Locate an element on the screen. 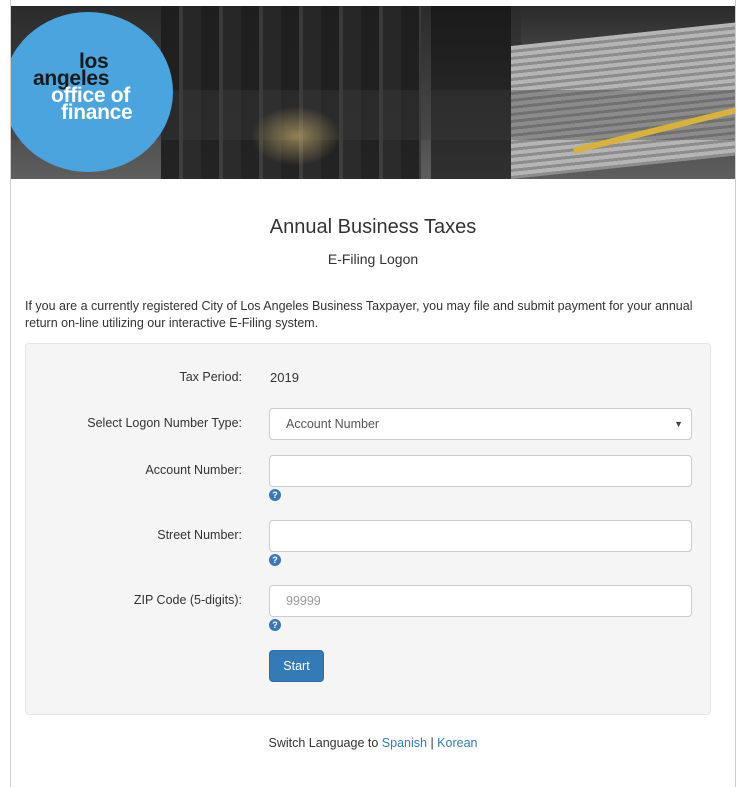 The width and height of the screenshot is (741, 787). tax-period-value: 2019 is located at coordinates (284, 377).